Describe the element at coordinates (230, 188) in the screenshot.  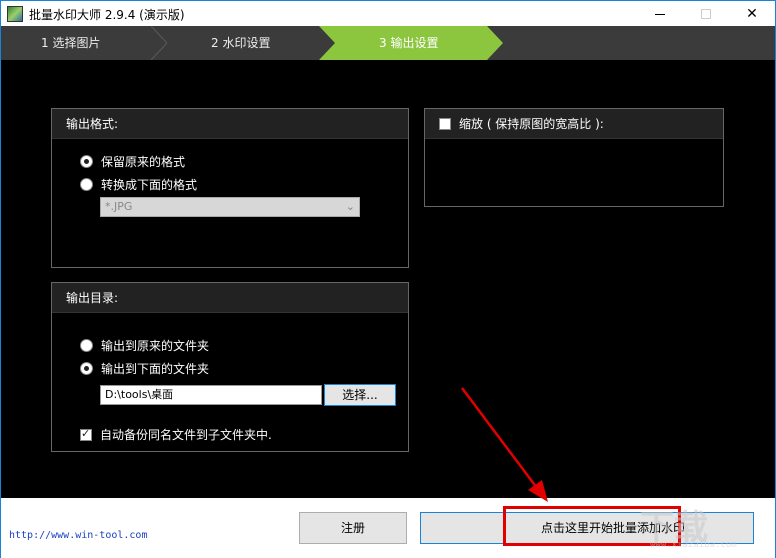
I see `output-format-panel: 输出格式: 保留原来的格式 转换成下面的格式 *.JPG ⌄` at that location.